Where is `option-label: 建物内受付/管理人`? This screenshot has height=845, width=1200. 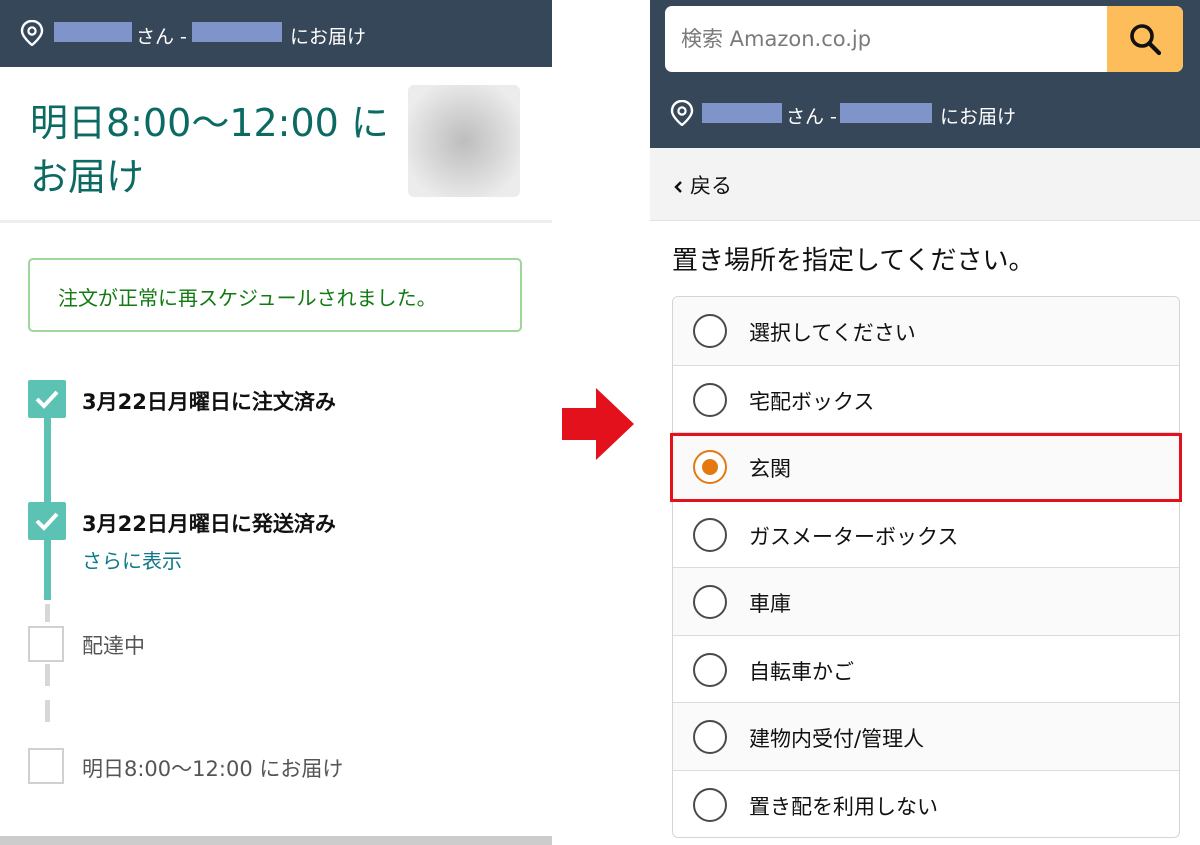 option-label: 建物内受付/管理人 is located at coordinates (837, 739).